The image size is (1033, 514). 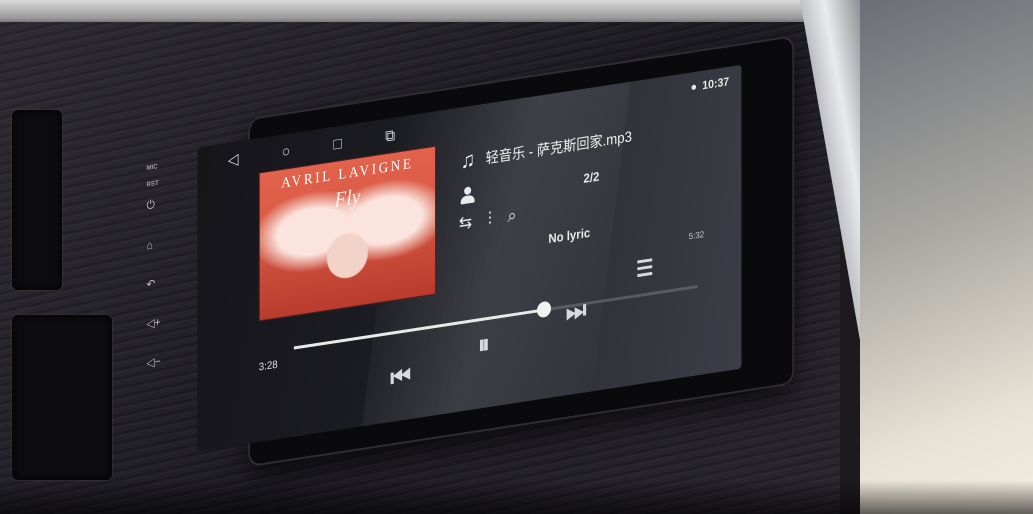 What do you see at coordinates (468, 160) in the screenshot?
I see `music-note-icon: ♫` at bounding box center [468, 160].